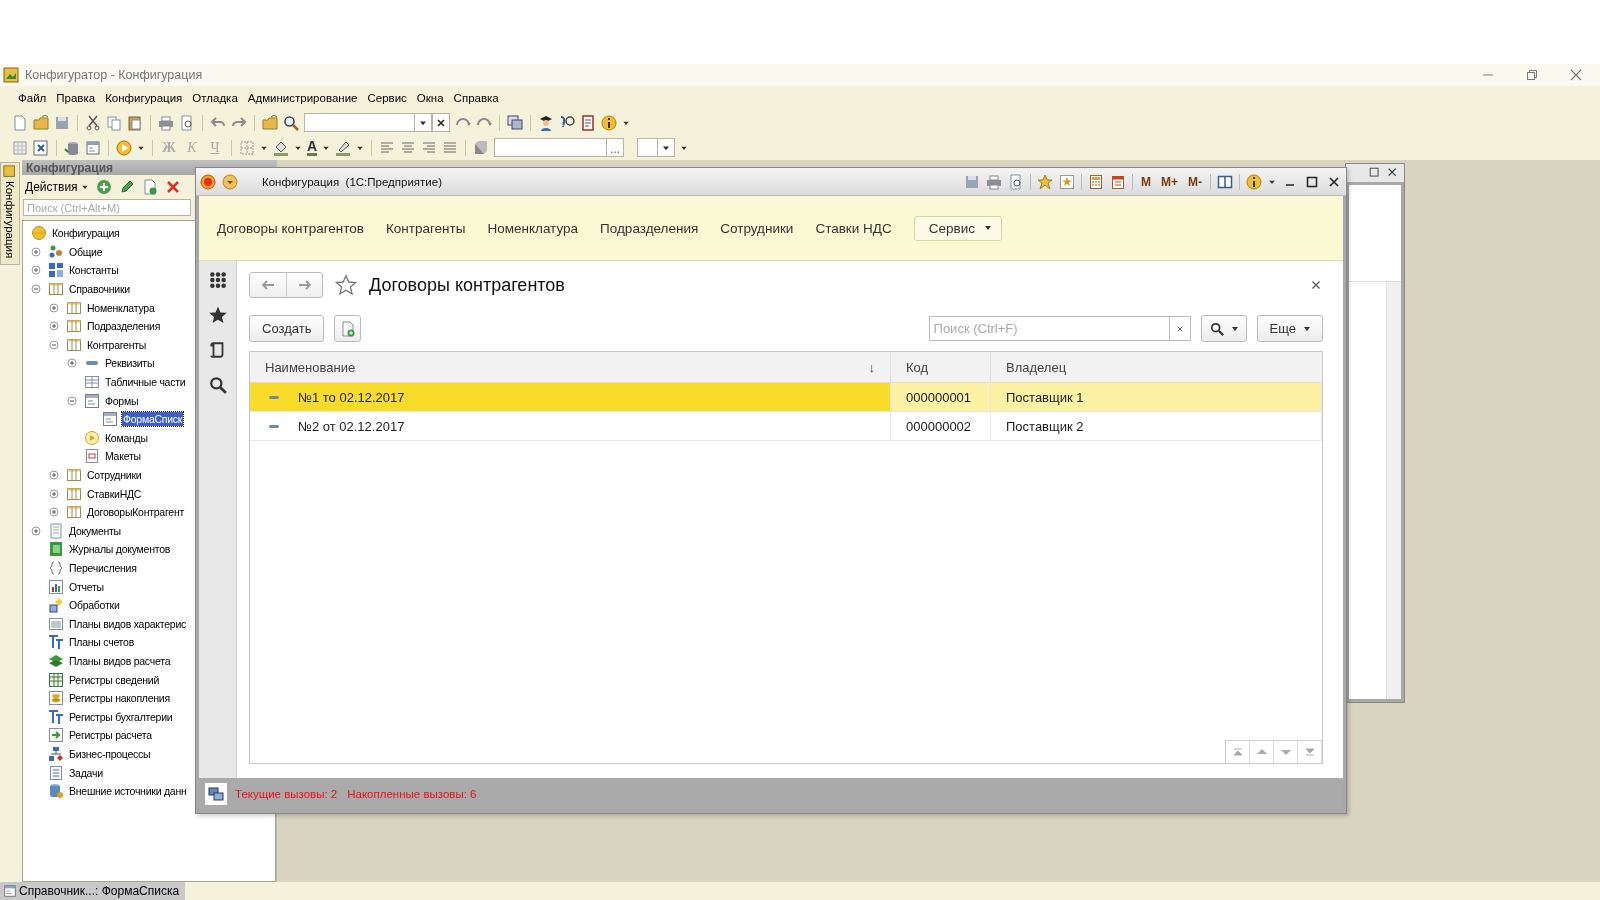 Image resolution: width=1600 pixels, height=900 pixels. I want to click on align-center-icon, so click(408, 147).